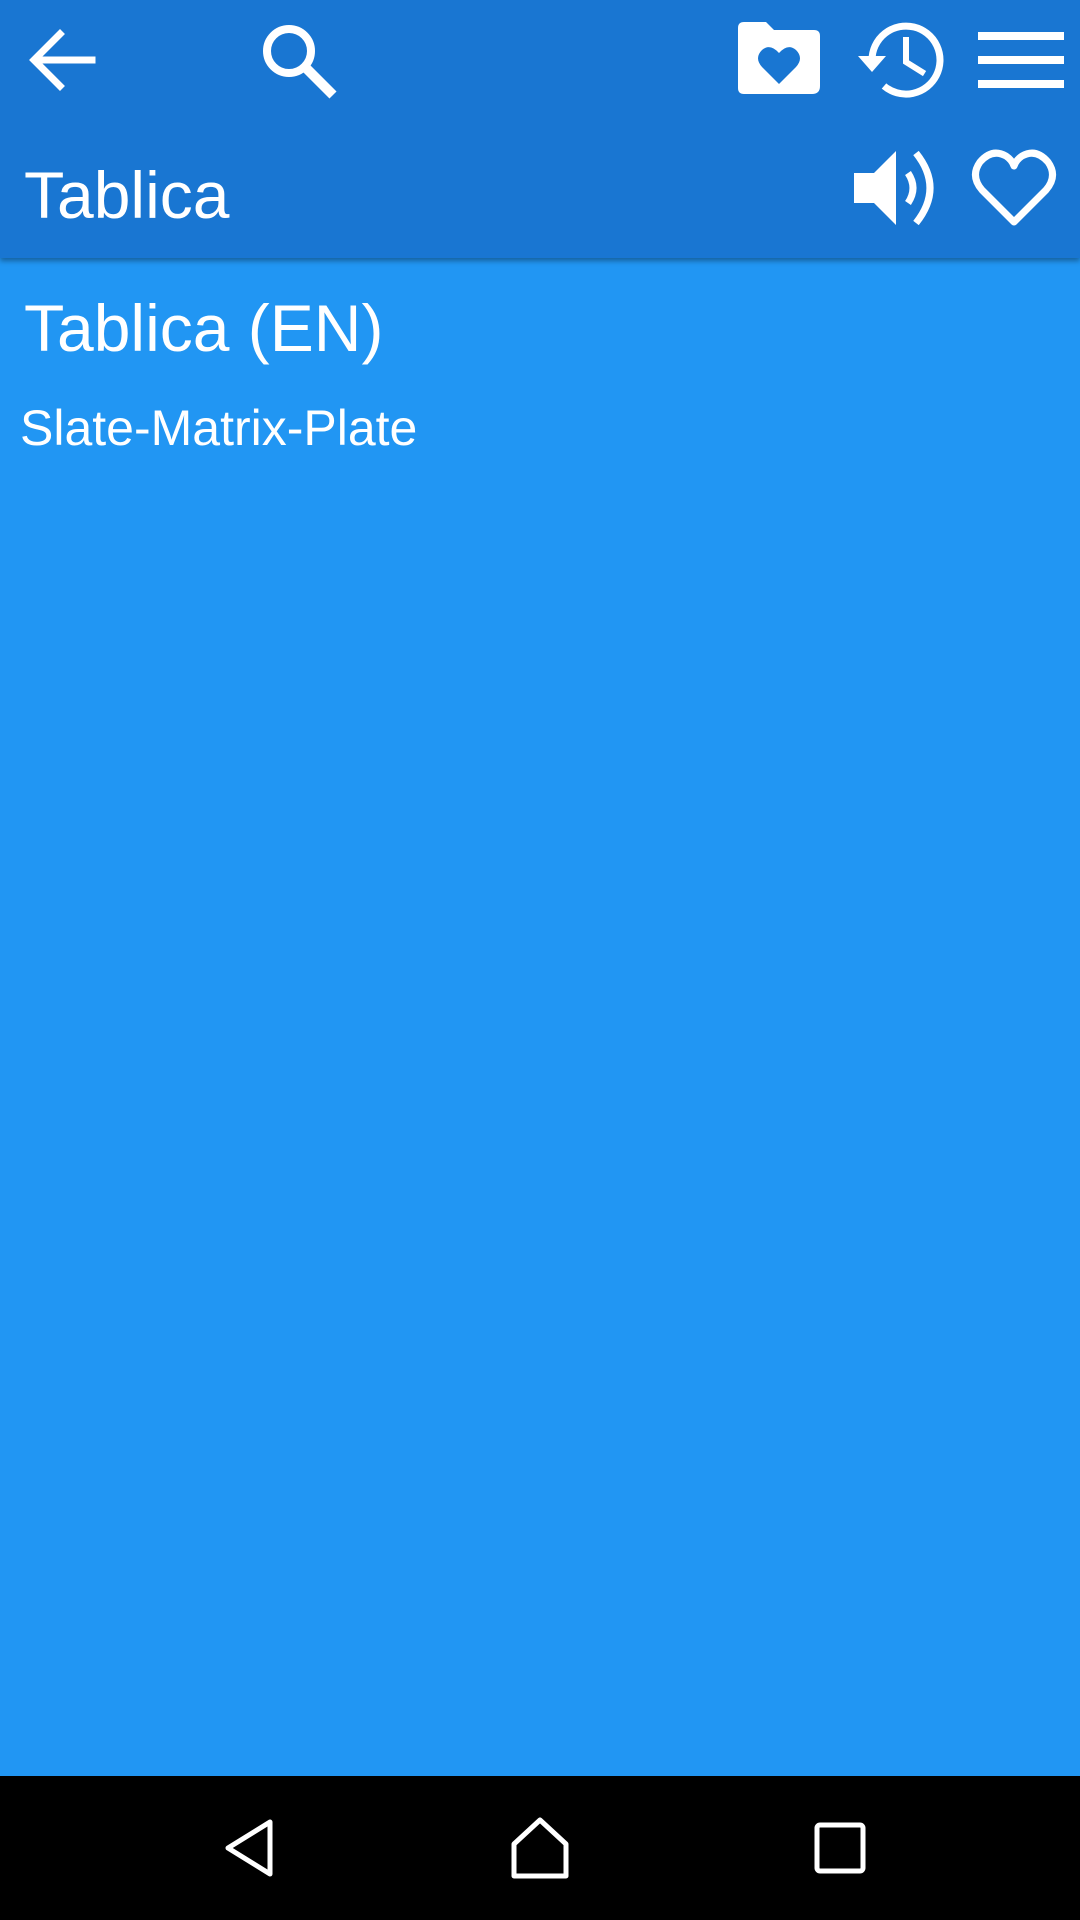 The width and height of the screenshot is (1080, 1920). What do you see at coordinates (219, 428) in the screenshot?
I see `entry-translation: Slate-Matrix-Plate` at bounding box center [219, 428].